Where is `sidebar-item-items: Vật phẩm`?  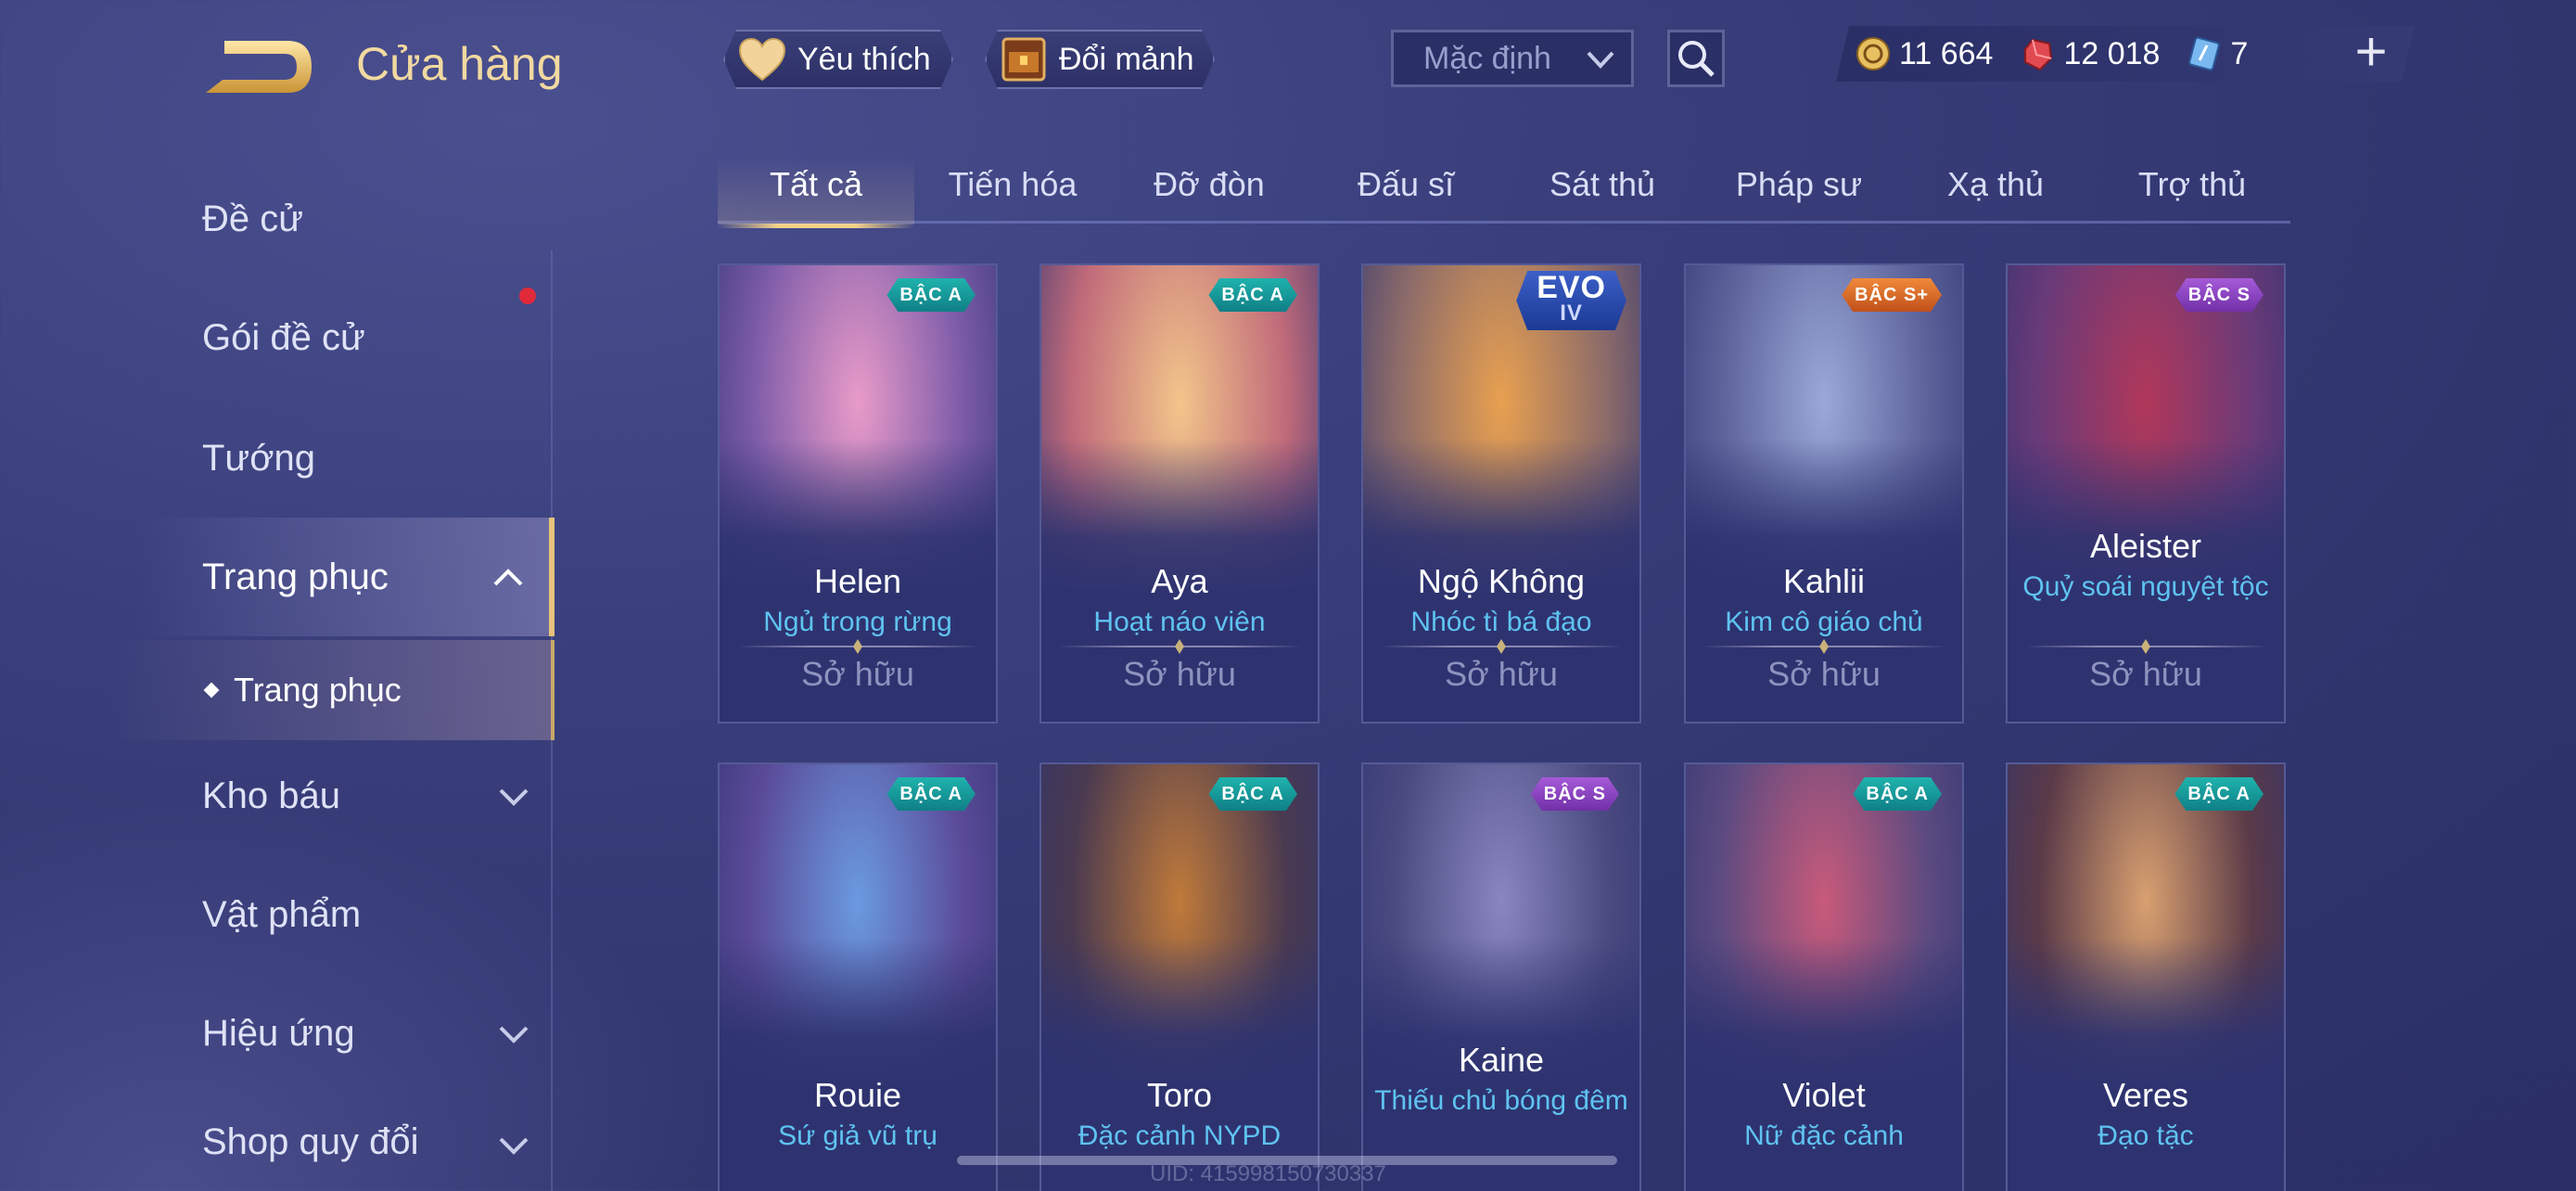 sidebar-item-items: Vật phẩm is located at coordinates (277, 914).